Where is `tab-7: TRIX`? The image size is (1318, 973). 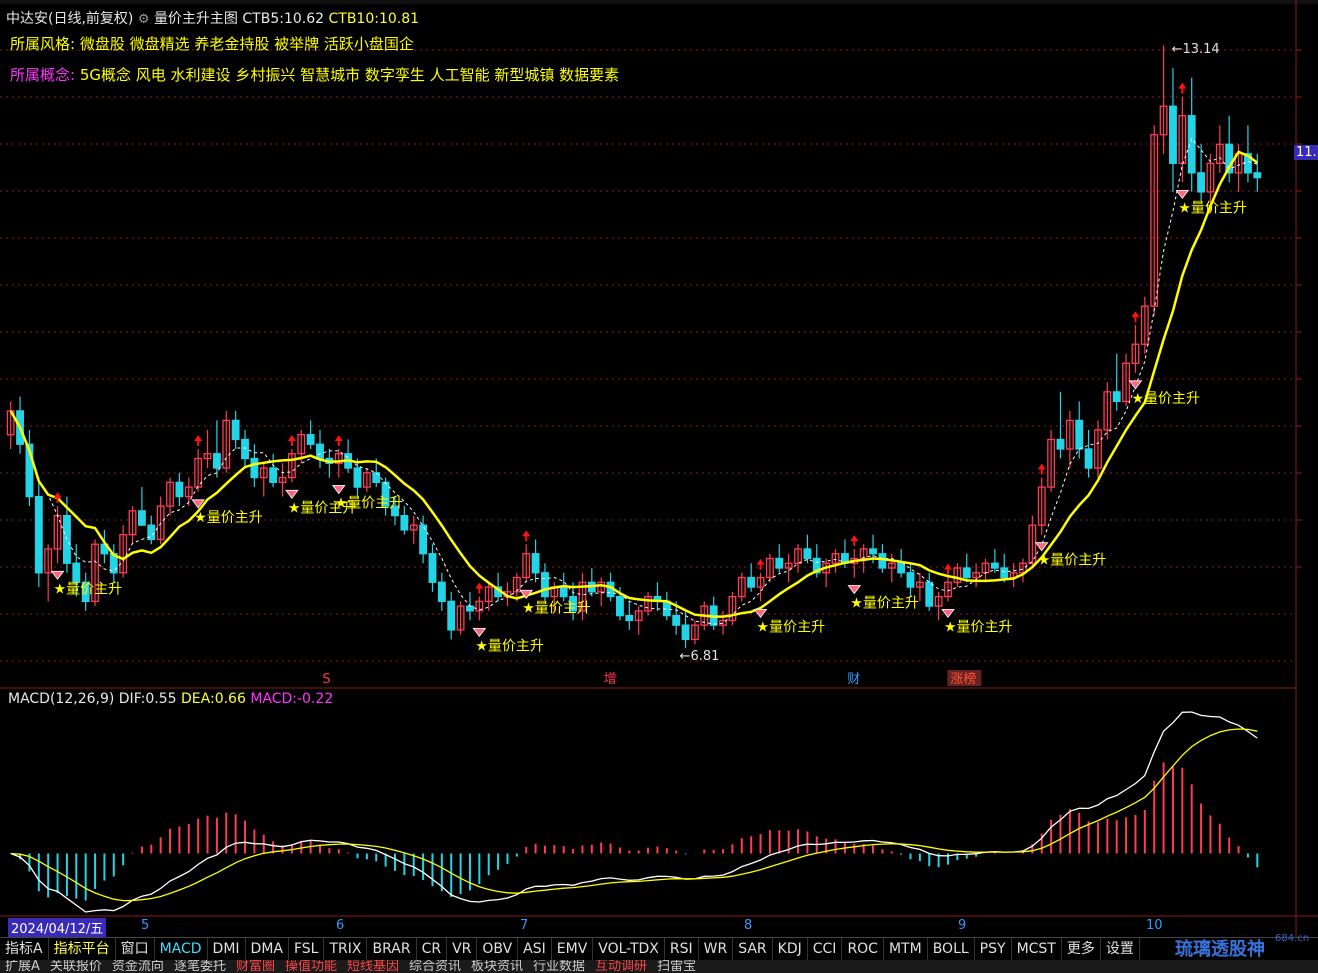 tab-7: TRIX is located at coordinates (346, 949).